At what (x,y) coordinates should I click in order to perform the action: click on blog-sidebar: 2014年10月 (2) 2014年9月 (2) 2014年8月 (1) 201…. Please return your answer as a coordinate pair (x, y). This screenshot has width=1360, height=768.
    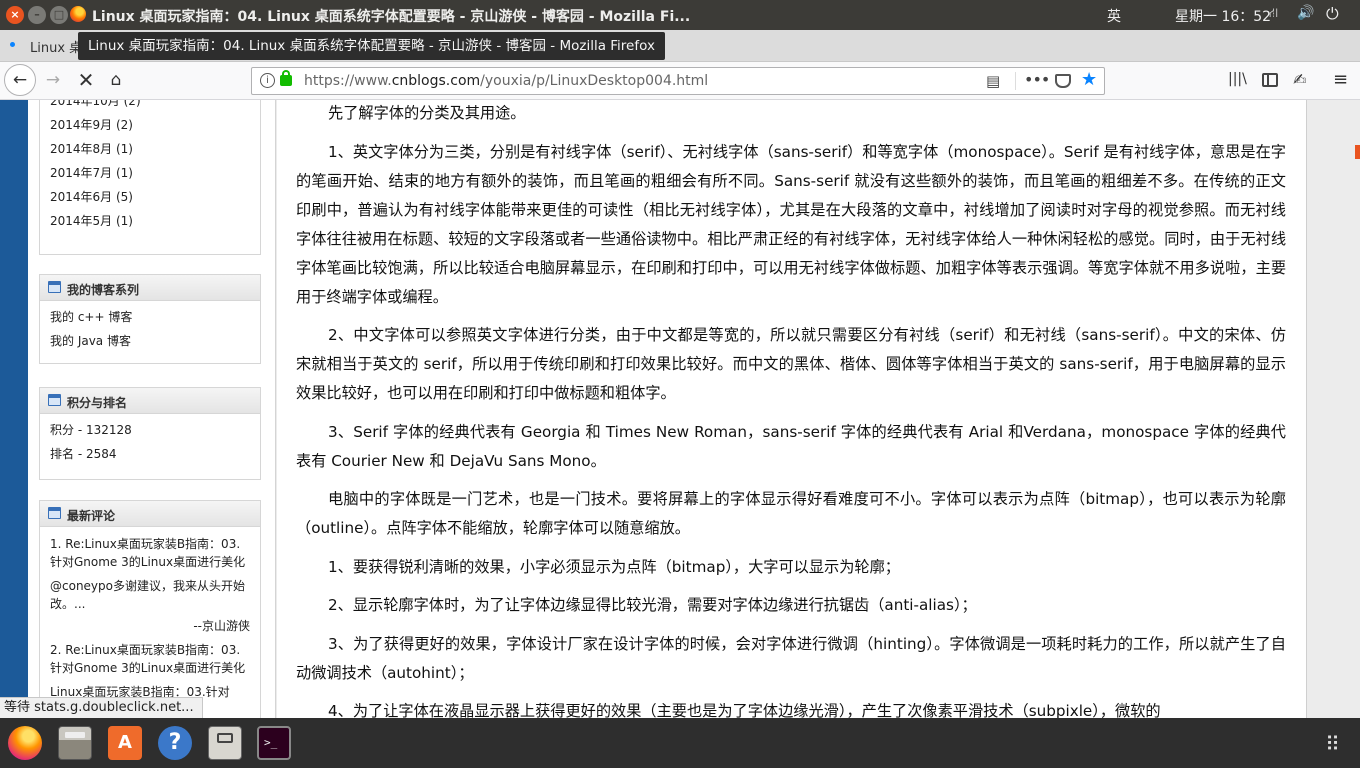
    Looking at the image, I should click on (152, 409).